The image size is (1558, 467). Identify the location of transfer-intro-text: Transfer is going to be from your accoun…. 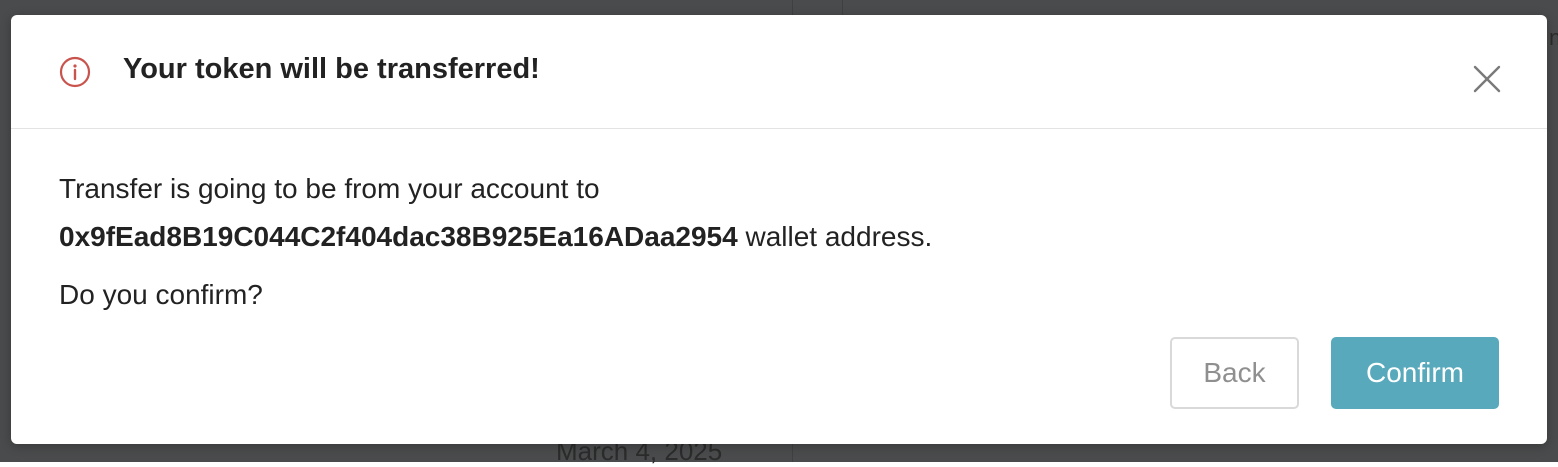
(329, 188).